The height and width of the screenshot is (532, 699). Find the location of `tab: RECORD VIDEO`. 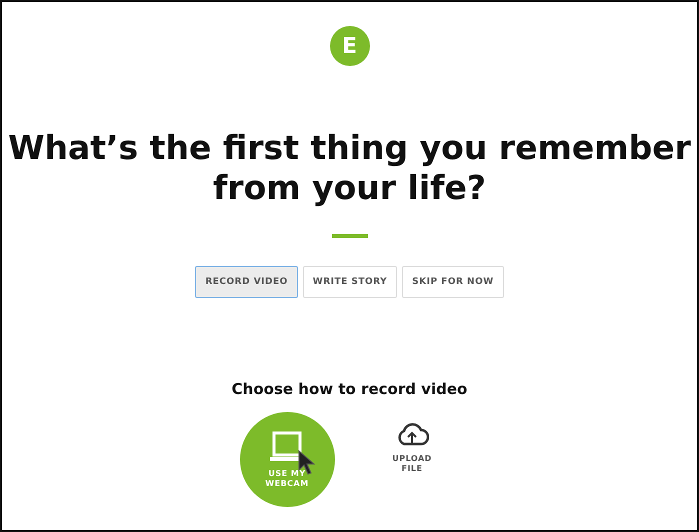

tab: RECORD VIDEO is located at coordinates (246, 282).